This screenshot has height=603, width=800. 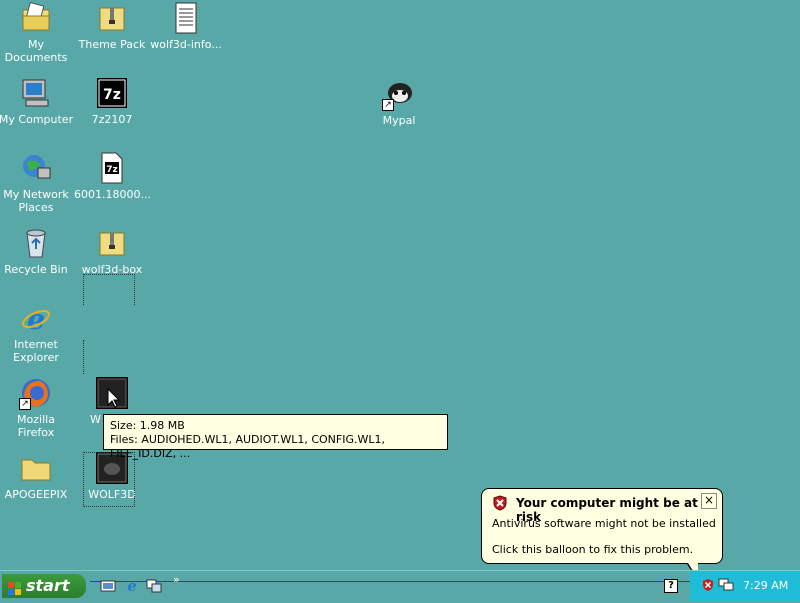 I want to click on desktop-icon-wolf3d-box: wolf3d-box, so click(x=112, y=251).